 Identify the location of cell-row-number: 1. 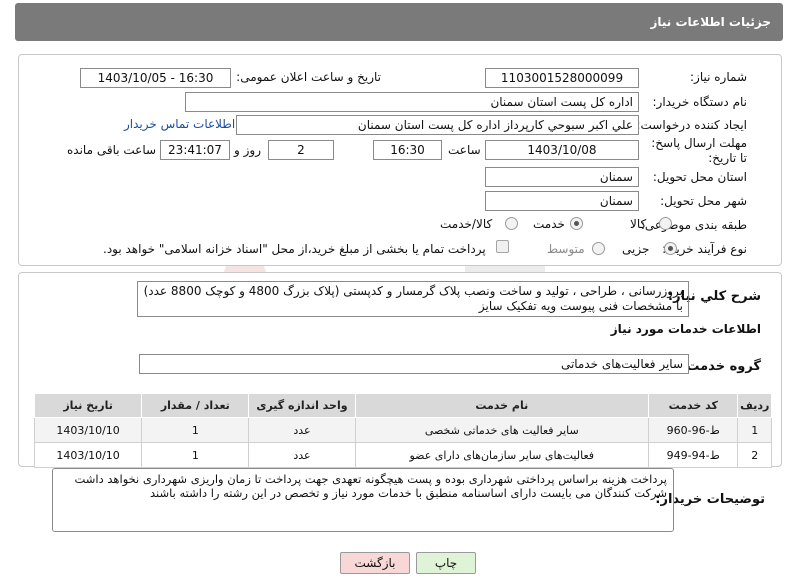
(754, 430).